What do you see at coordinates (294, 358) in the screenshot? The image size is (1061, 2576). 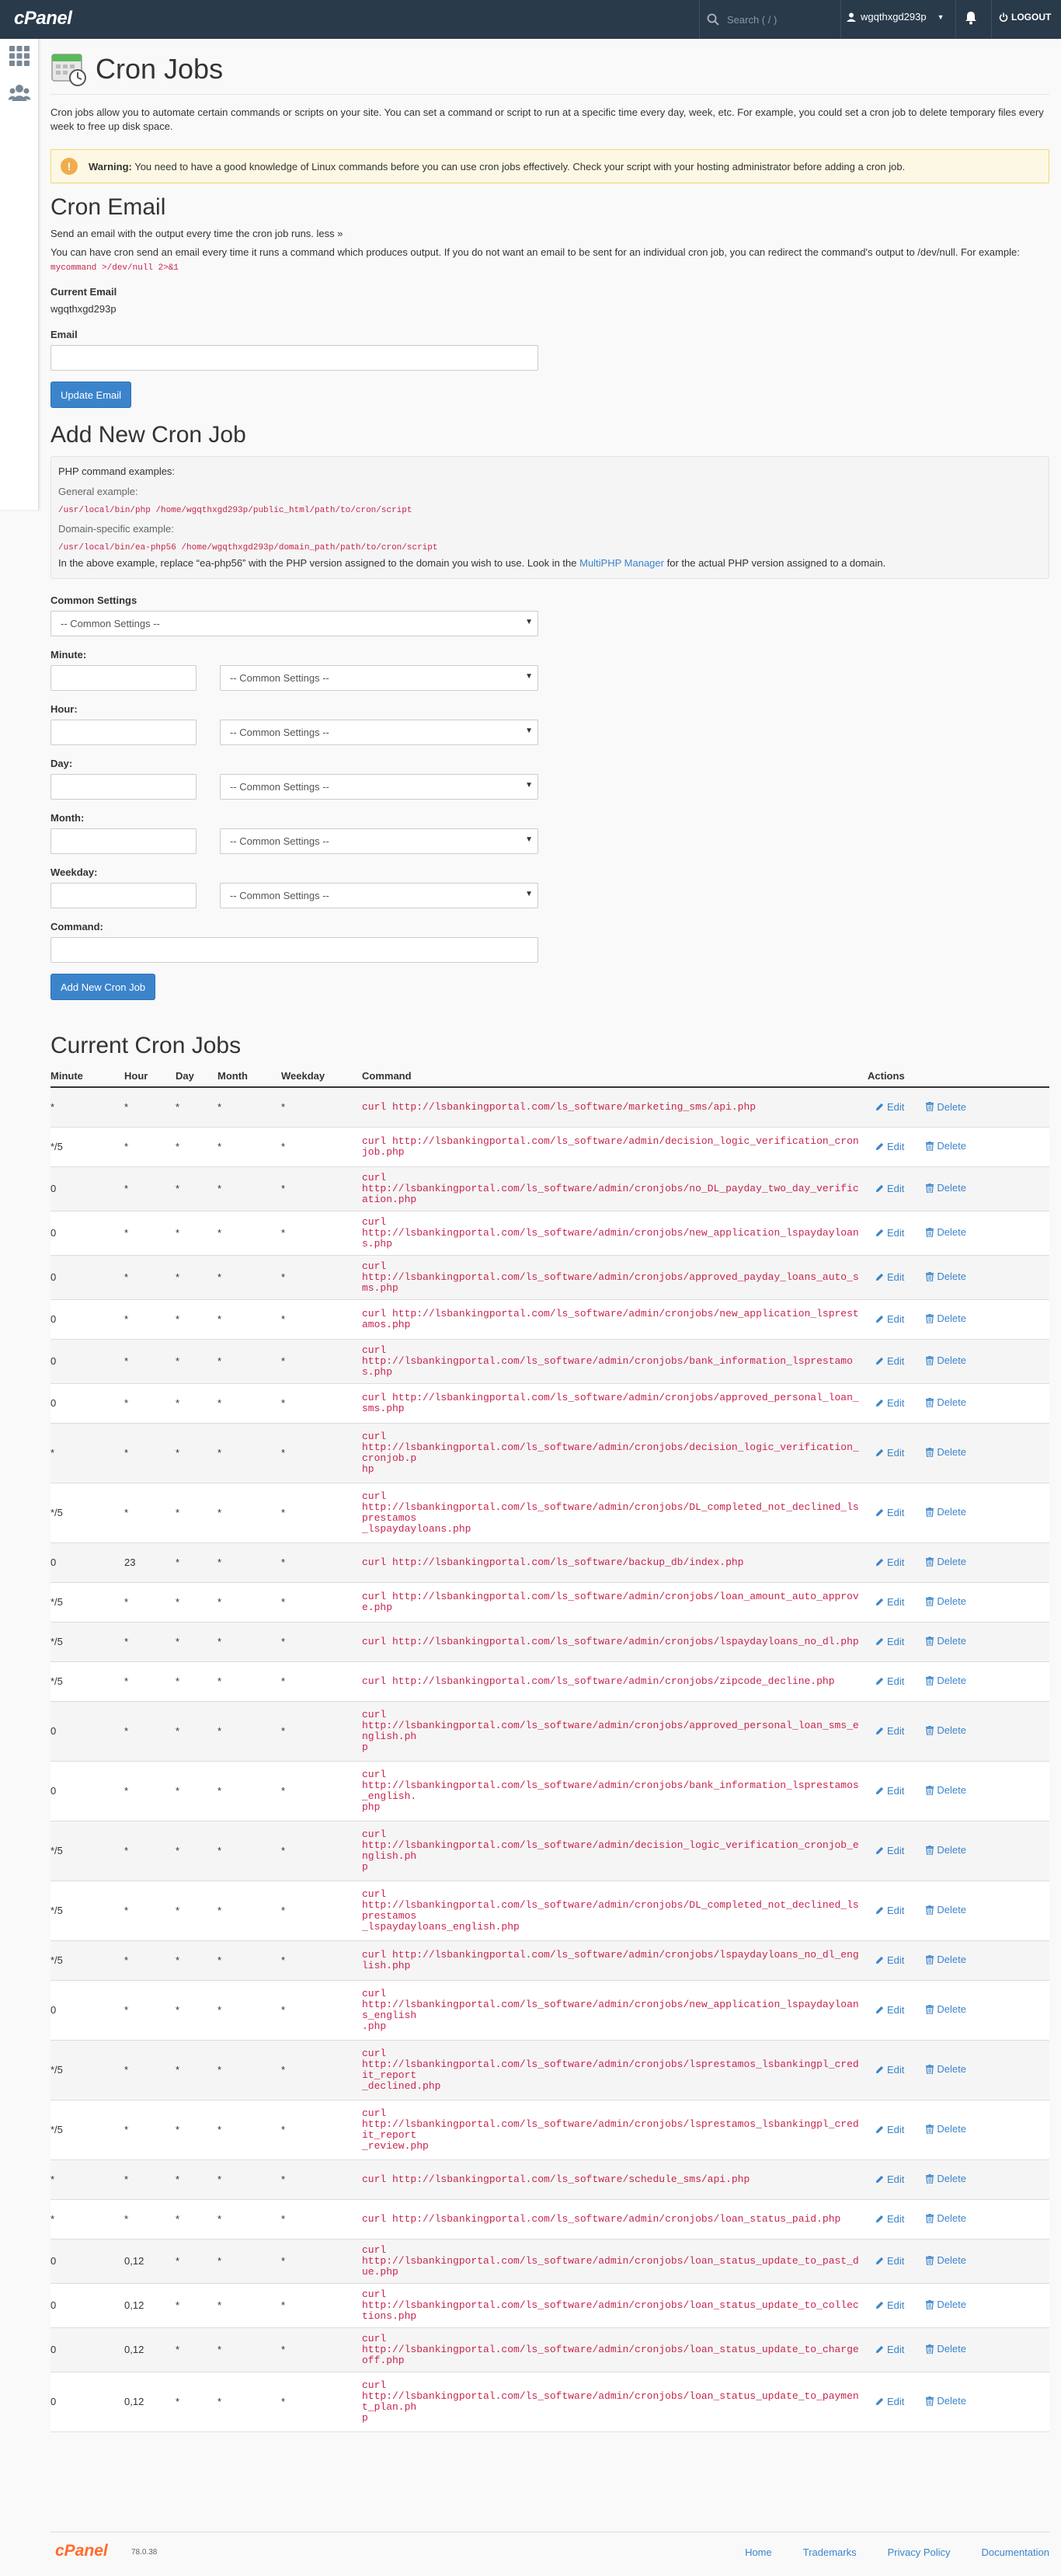 I see `email-input` at bounding box center [294, 358].